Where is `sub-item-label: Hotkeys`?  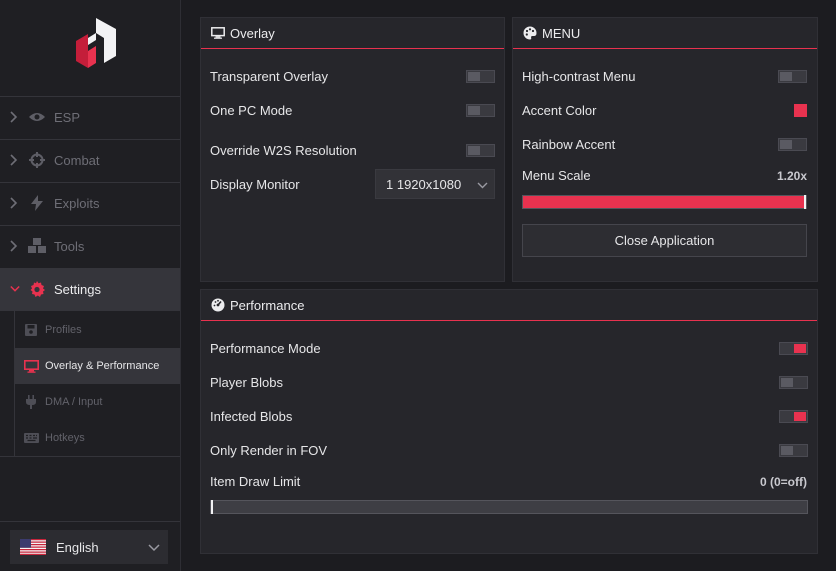
sub-item-label: Hotkeys is located at coordinates (65, 438).